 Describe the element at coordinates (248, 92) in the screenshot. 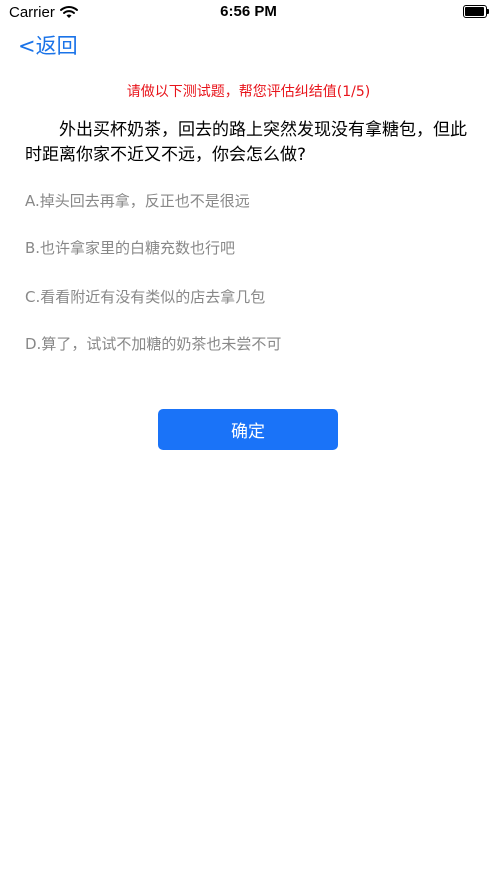

I see `test-notice: 请做以下测试题，帮您评估纠结值(1/5)` at that location.